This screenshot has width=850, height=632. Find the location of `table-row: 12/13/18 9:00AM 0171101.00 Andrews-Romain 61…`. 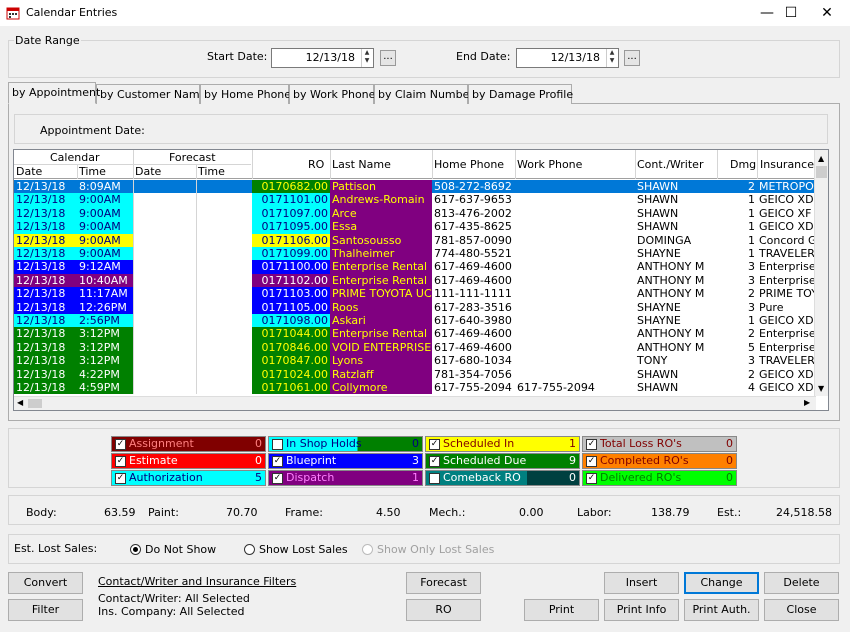

table-row: 12/13/18 9:00AM 0171101.00 Andrews-Romain 61… is located at coordinates (415, 200).